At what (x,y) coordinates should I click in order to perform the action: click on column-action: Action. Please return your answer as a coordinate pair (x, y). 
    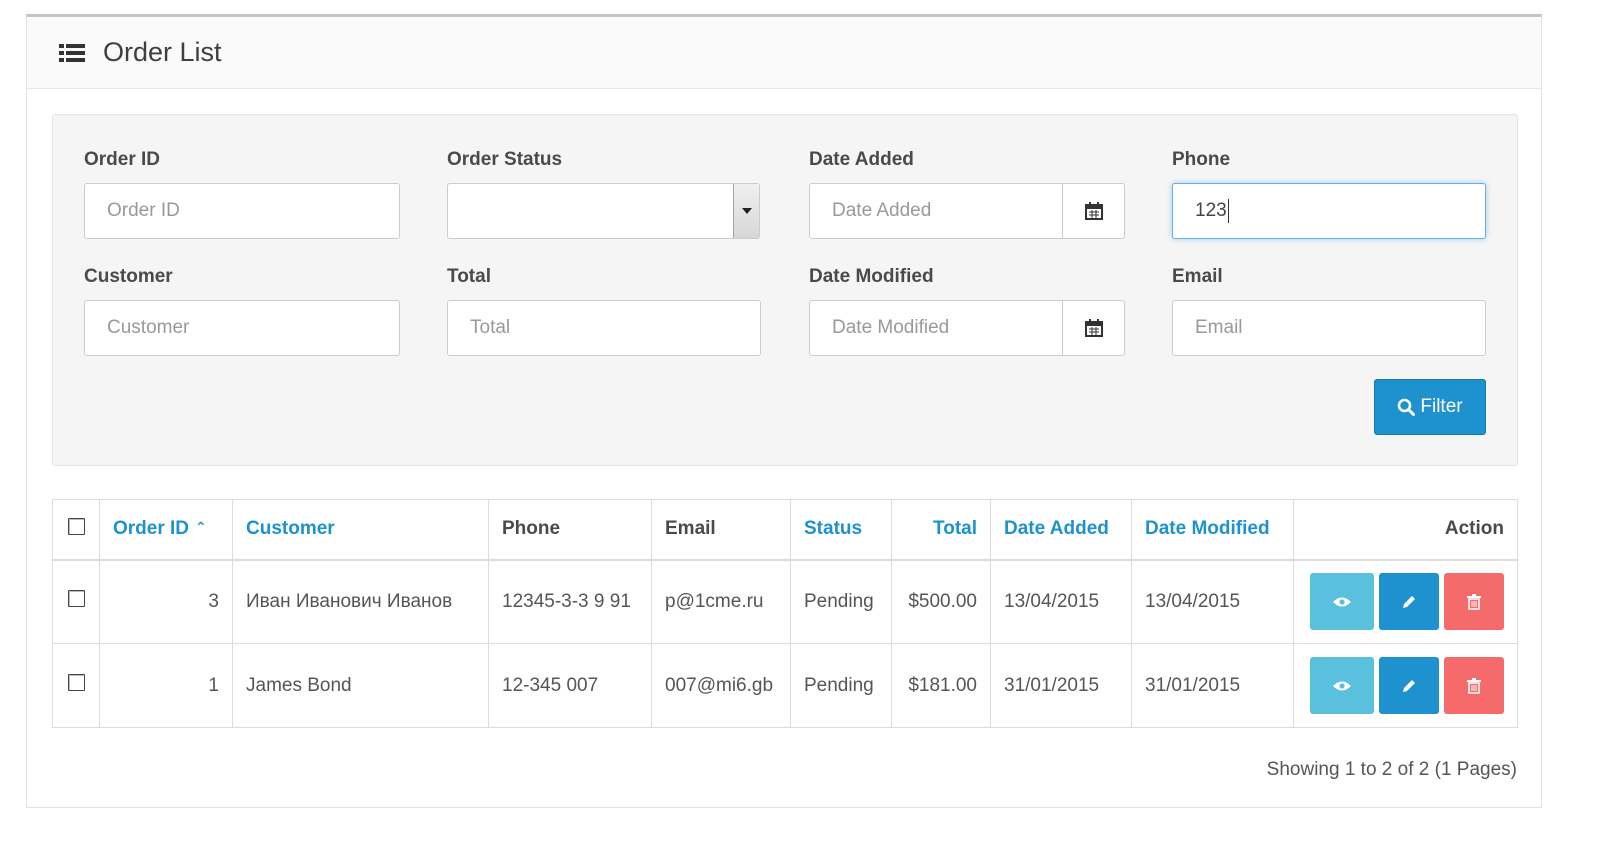
    Looking at the image, I should click on (1405, 530).